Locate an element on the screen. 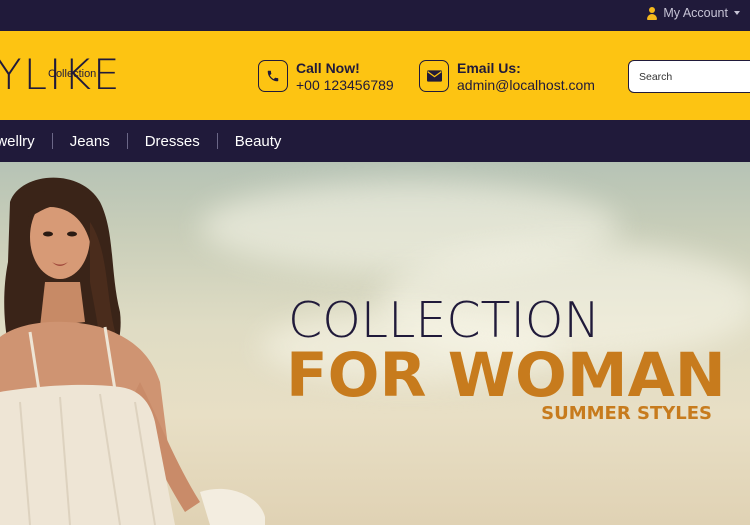  user-icon is located at coordinates (652, 13).